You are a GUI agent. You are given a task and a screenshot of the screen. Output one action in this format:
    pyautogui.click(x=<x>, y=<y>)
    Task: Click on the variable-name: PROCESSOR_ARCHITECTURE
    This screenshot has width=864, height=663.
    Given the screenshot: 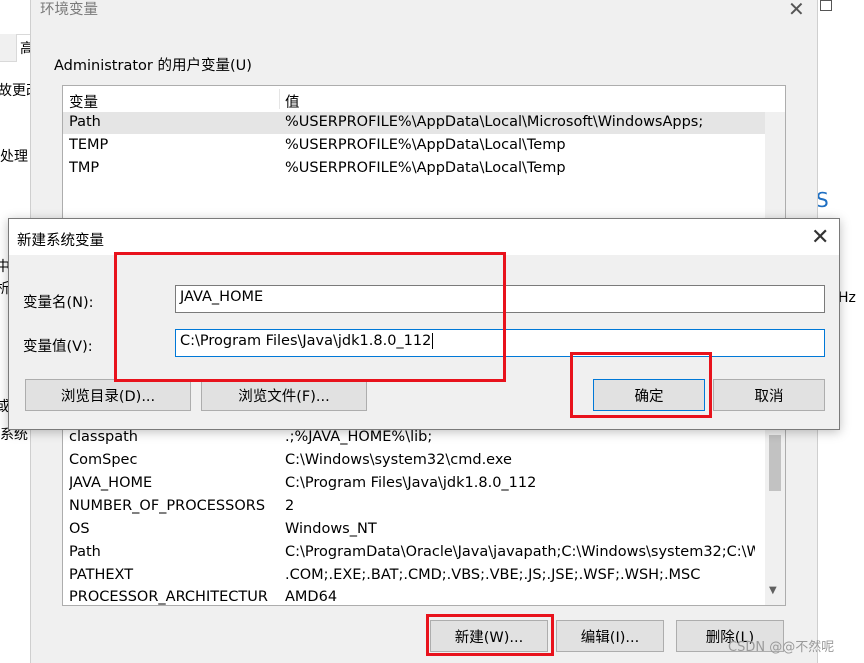 What is the action you would take?
    pyautogui.click(x=169, y=597)
    